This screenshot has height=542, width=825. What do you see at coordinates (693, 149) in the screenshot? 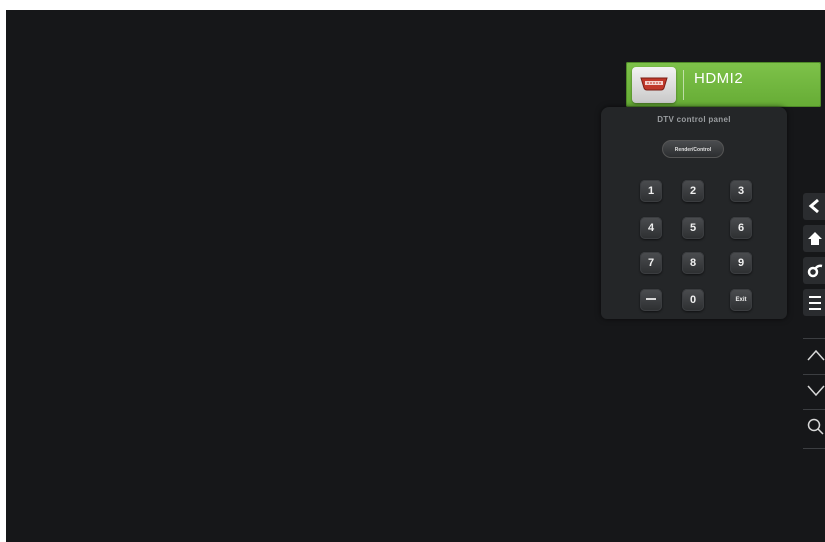
I see `render-control-button: Render/Control` at bounding box center [693, 149].